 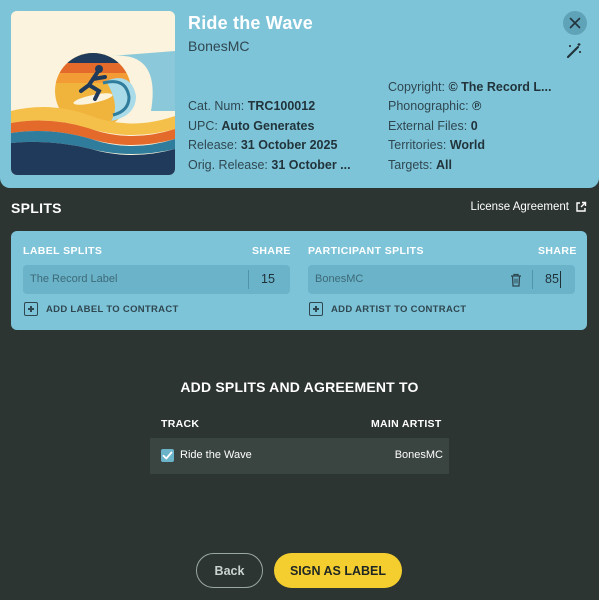 What do you see at coordinates (229, 570) in the screenshot?
I see `back-button: Back` at bounding box center [229, 570].